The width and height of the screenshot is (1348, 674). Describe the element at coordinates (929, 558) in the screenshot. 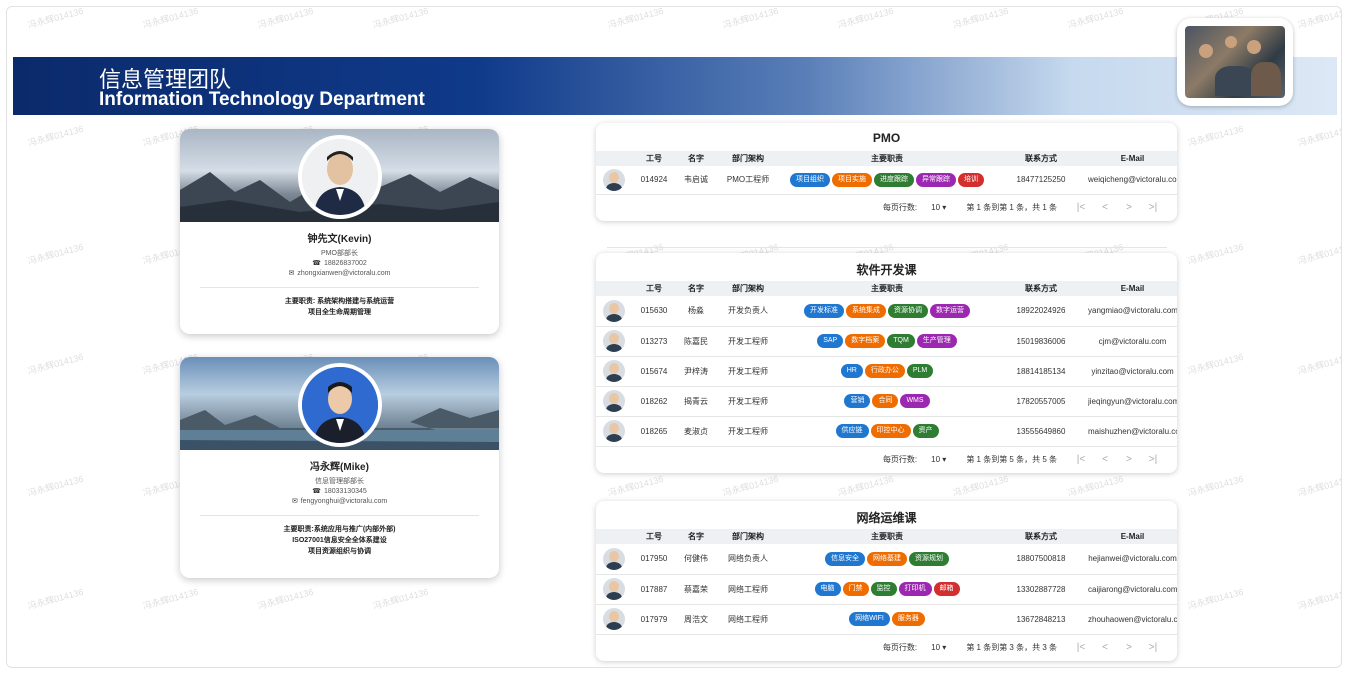

I see `duty-chip: 资源规划` at that location.